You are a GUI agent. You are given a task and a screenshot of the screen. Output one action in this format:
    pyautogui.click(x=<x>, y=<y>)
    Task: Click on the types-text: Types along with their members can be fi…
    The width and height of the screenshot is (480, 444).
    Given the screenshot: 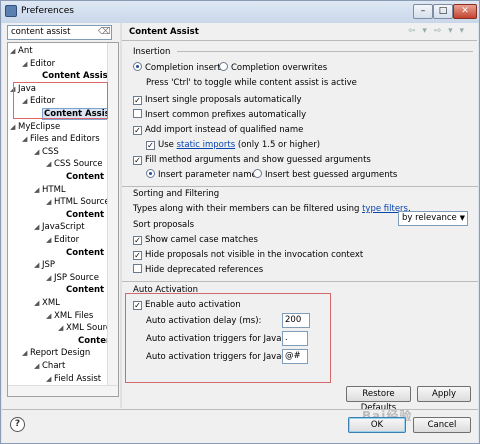 What is the action you would take?
    pyautogui.click(x=248, y=209)
    